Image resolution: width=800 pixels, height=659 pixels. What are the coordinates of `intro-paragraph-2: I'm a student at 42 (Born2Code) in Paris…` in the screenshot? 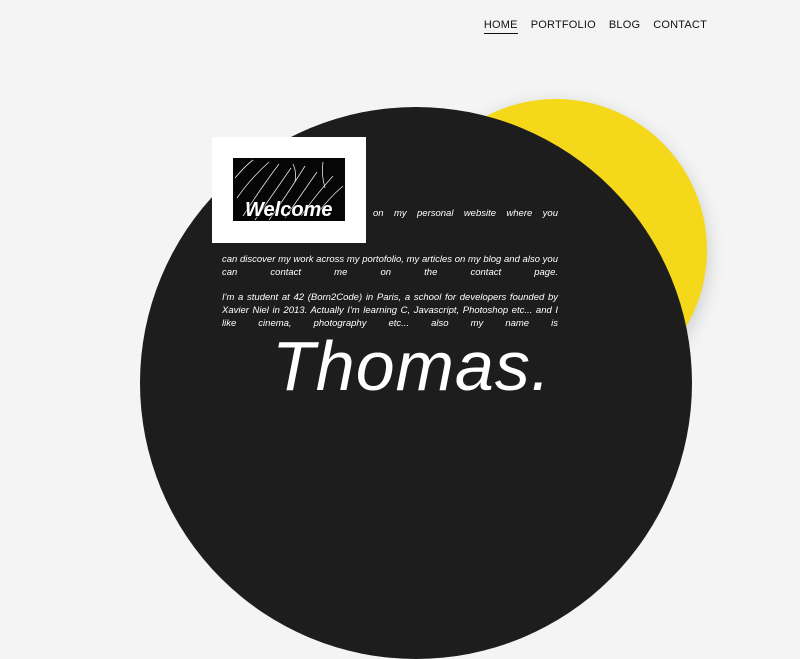 It's located at (390, 310).